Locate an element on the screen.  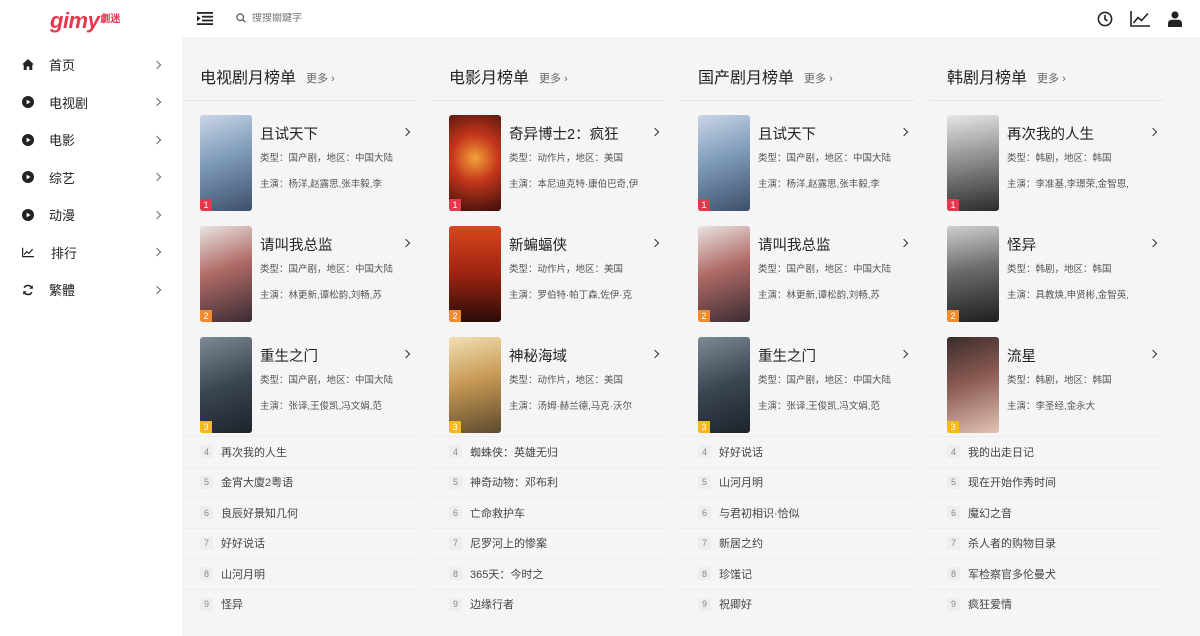
list-item-title: 365天：今时之 is located at coordinates (506, 574).